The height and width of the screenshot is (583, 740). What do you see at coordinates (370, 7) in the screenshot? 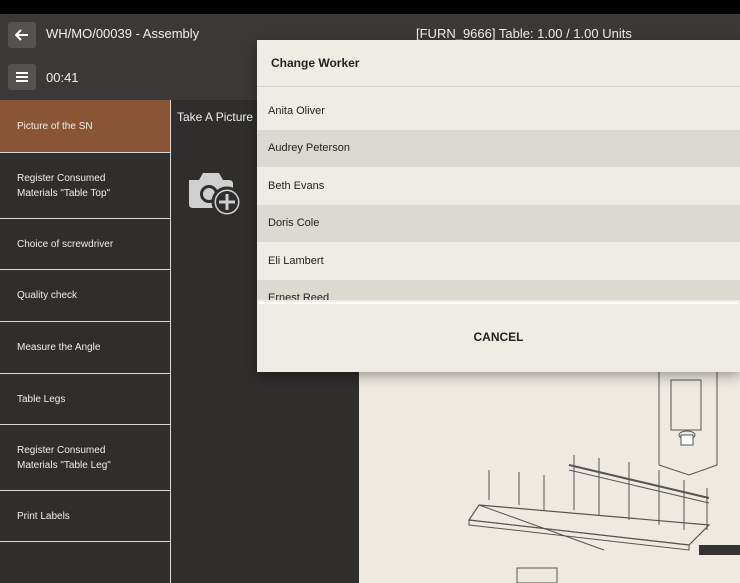
I see `status-bar` at bounding box center [370, 7].